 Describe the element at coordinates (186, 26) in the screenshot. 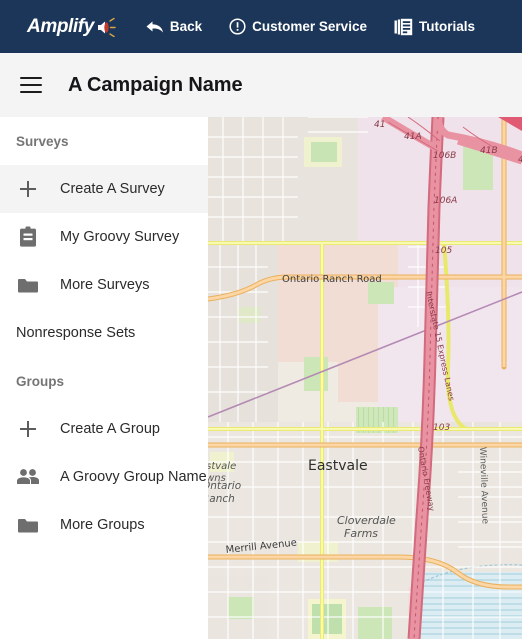

I see `back-button-label: Back` at that location.